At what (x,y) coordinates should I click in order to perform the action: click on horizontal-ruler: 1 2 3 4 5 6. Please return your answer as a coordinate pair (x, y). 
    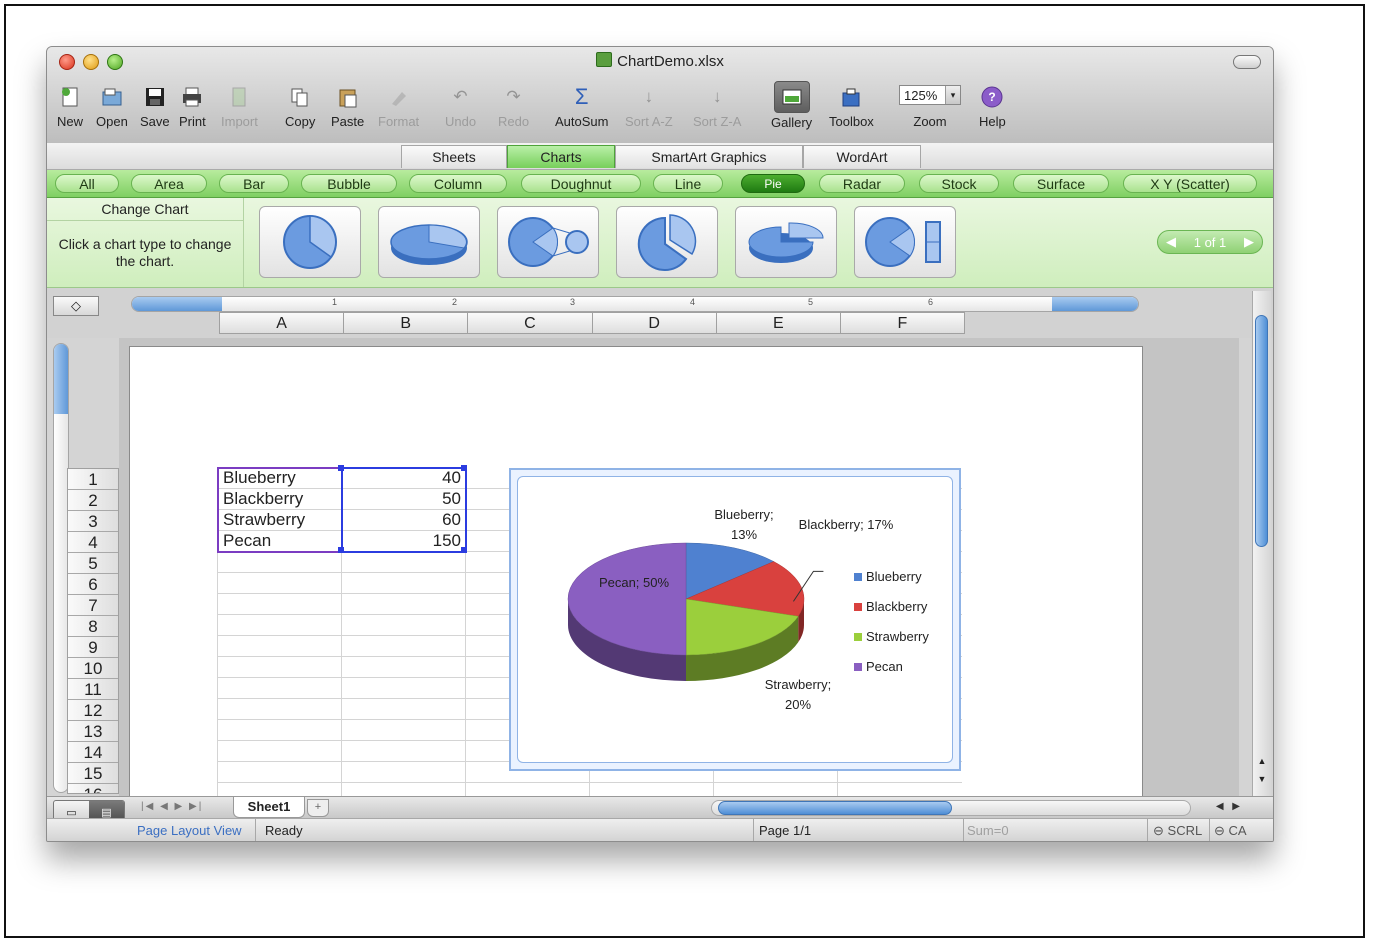
    Looking at the image, I should click on (635, 304).